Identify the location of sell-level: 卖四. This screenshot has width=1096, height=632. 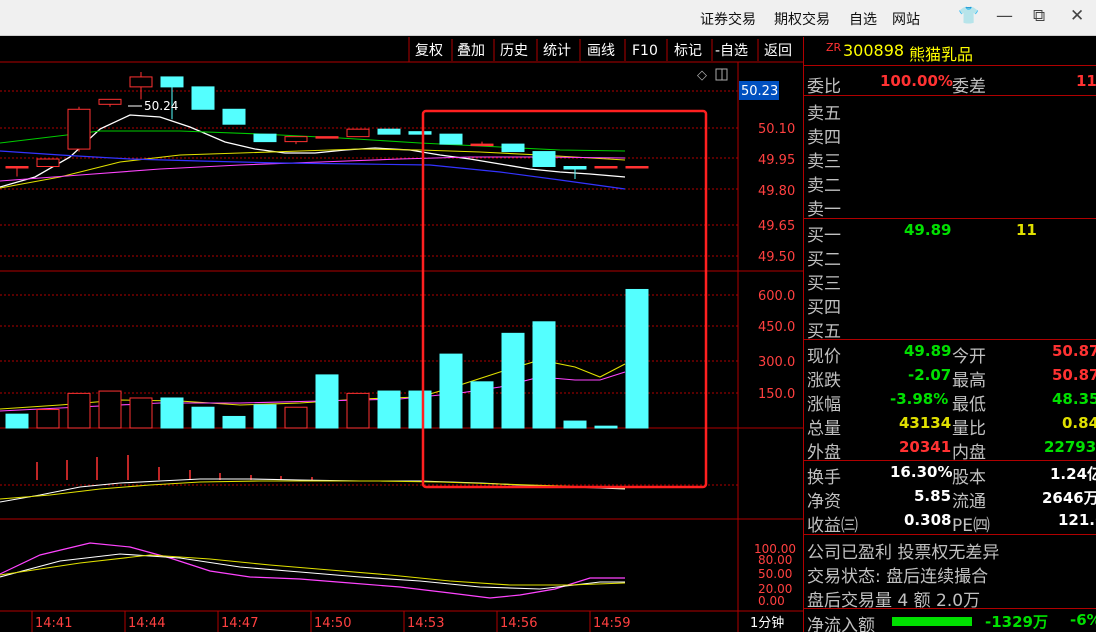
(824, 138).